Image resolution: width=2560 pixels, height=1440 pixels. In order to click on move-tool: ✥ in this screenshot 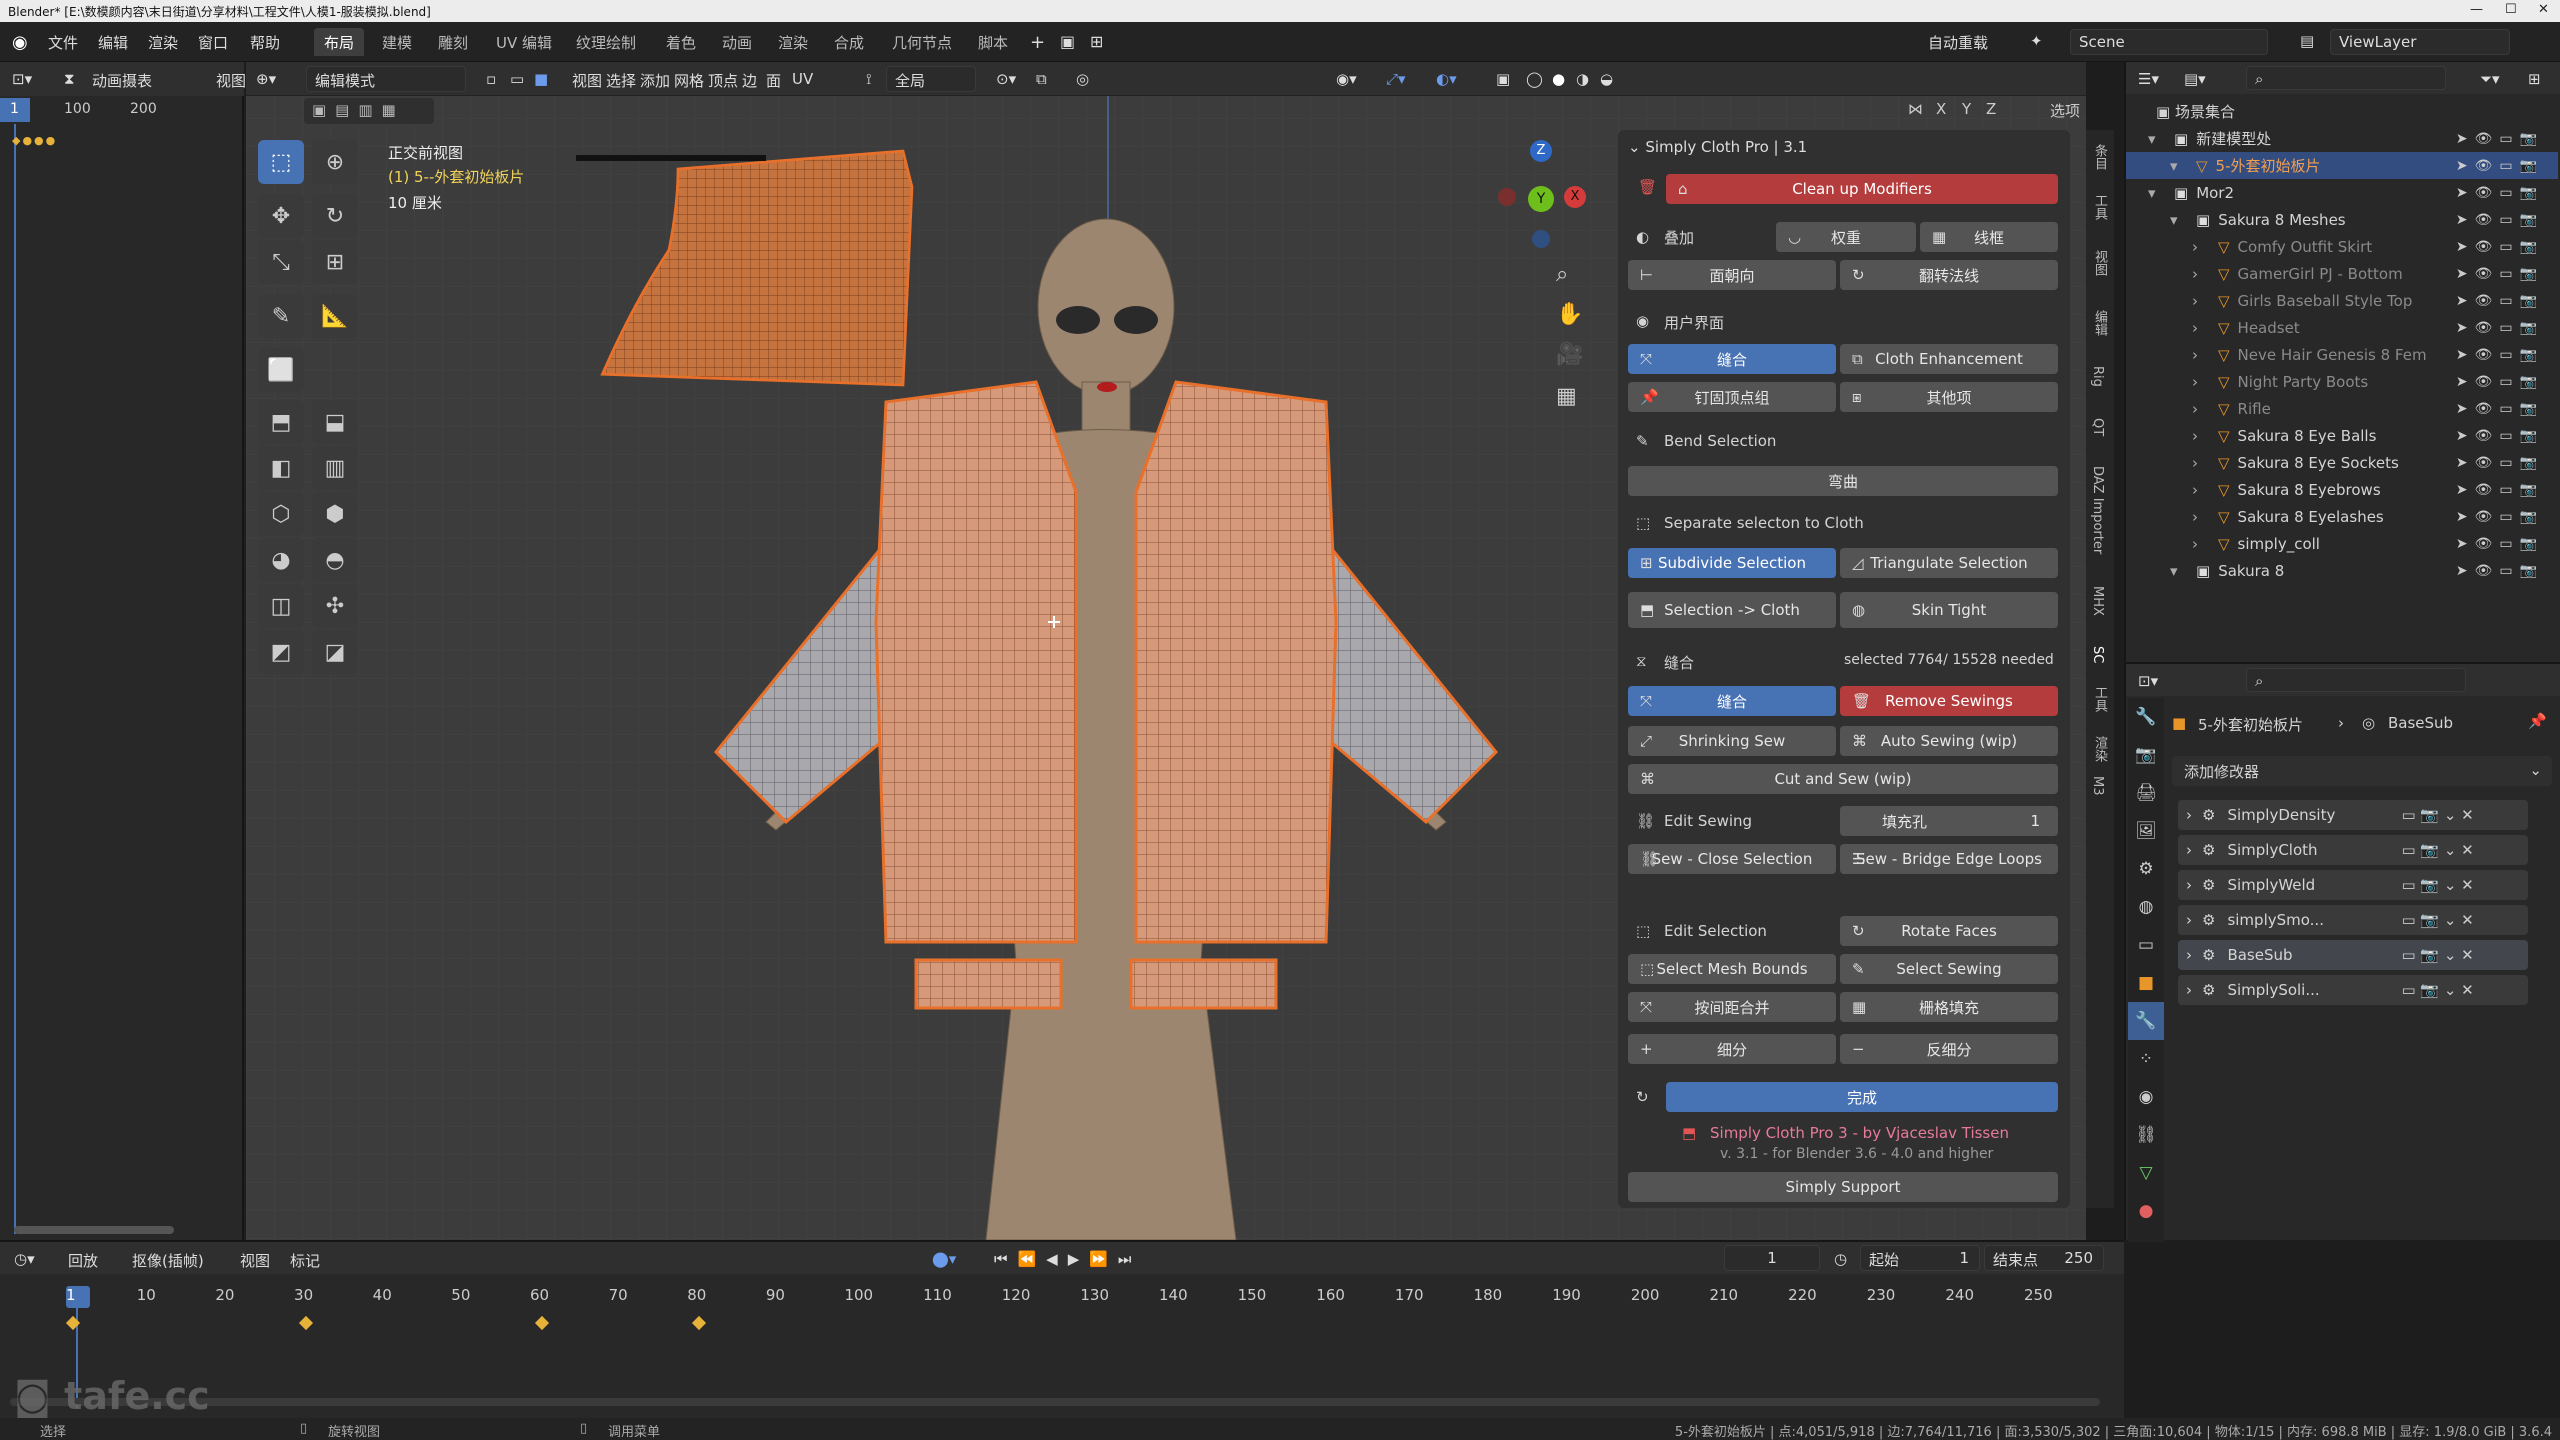, I will do `click(281, 216)`.